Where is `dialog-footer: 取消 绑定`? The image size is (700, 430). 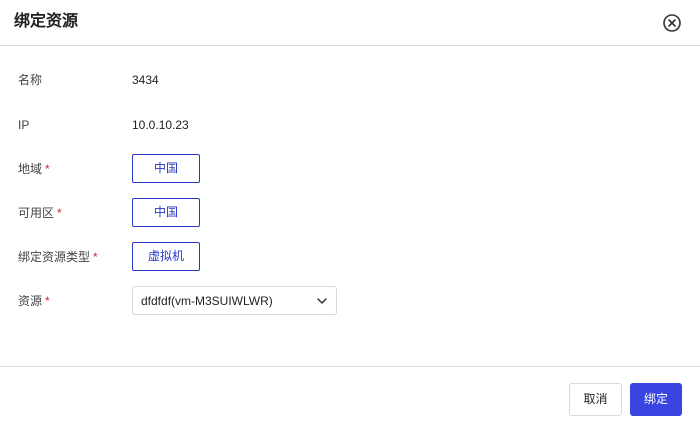
dialog-footer: 取消 绑定 is located at coordinates (350, 398).